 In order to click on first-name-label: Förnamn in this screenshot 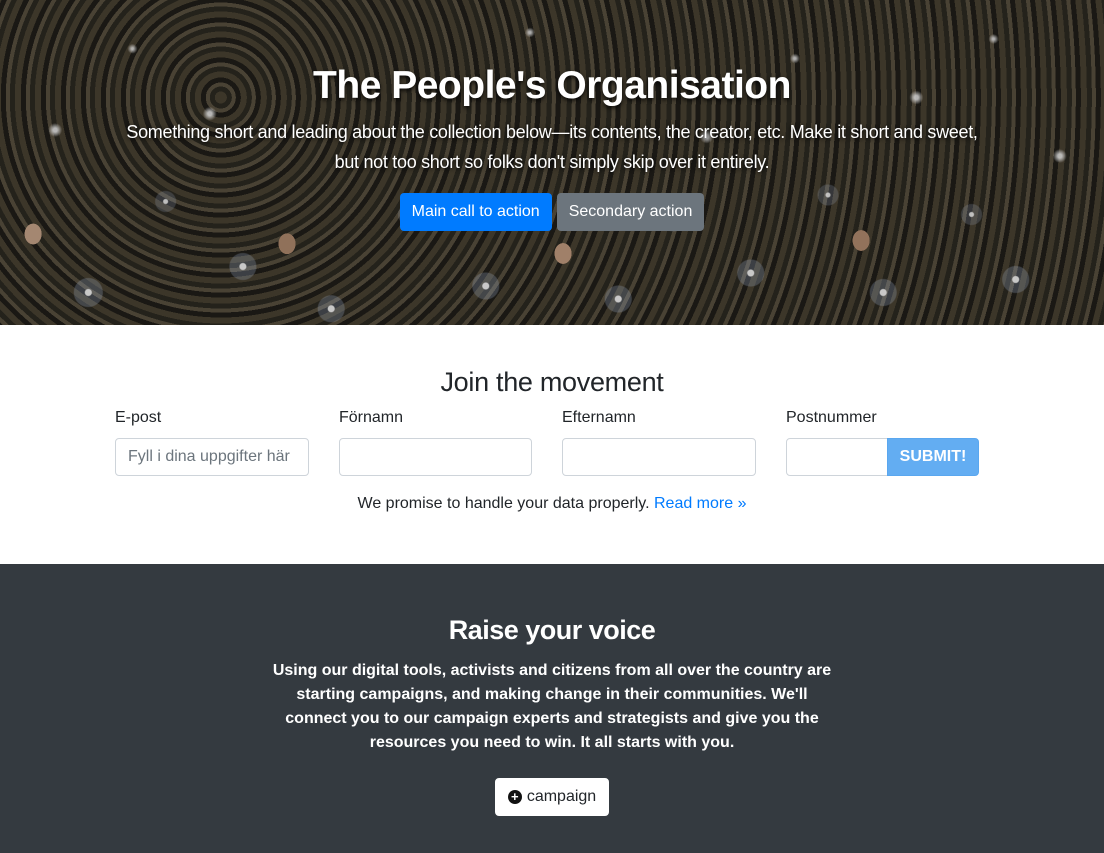, I will do `click(371, 417)`.